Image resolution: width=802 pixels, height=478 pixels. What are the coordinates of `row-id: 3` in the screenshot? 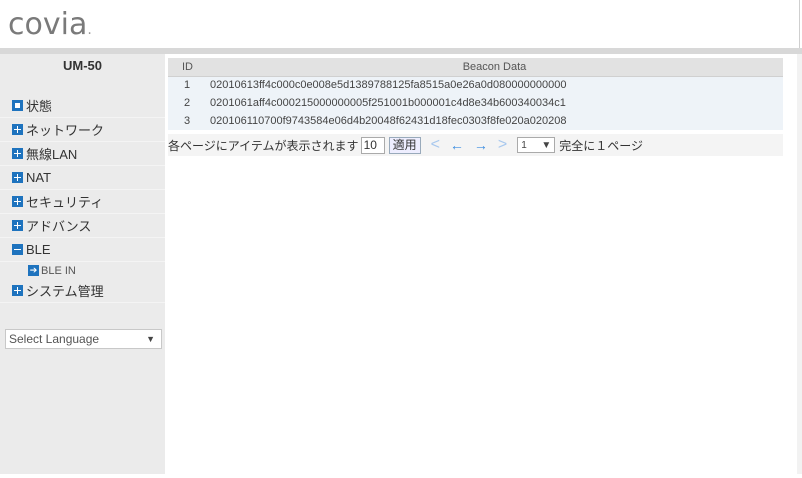 It's located at (187, 121).